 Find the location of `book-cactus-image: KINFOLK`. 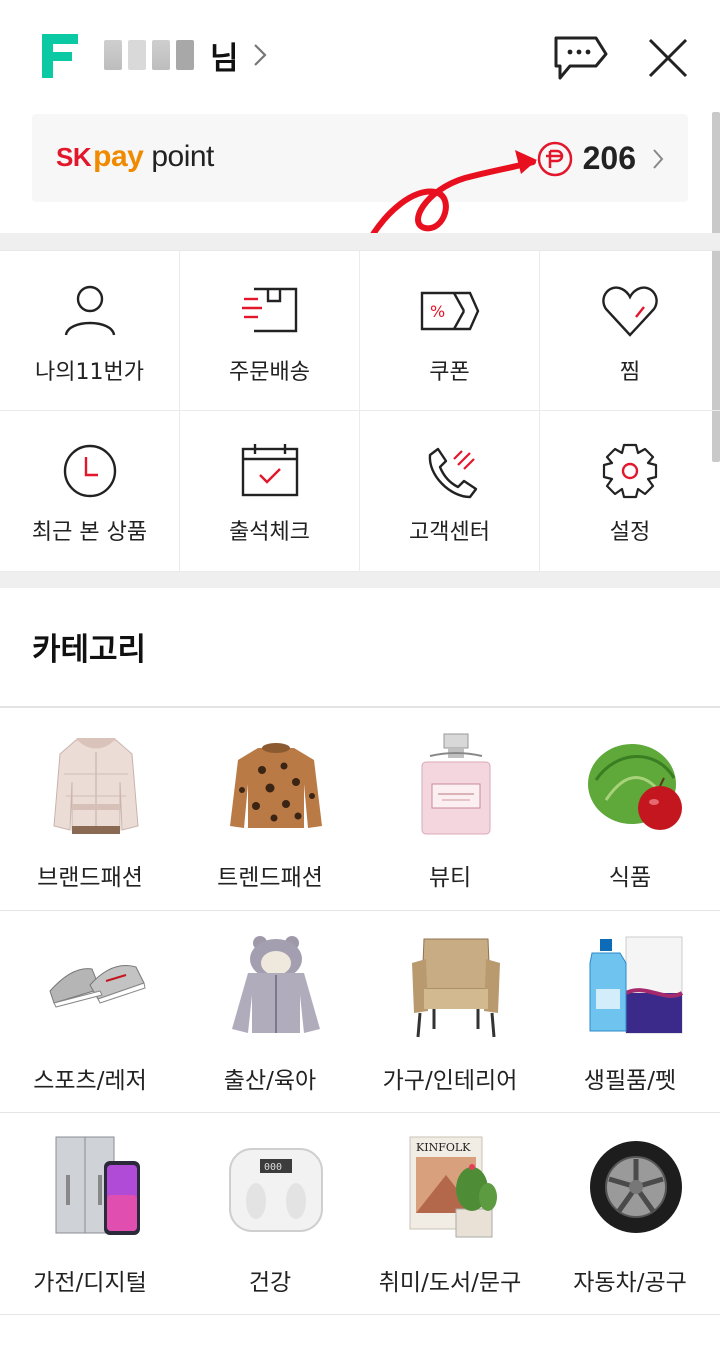

book-cactus-image: KINFOLK is located at coordinates (453, 1187).